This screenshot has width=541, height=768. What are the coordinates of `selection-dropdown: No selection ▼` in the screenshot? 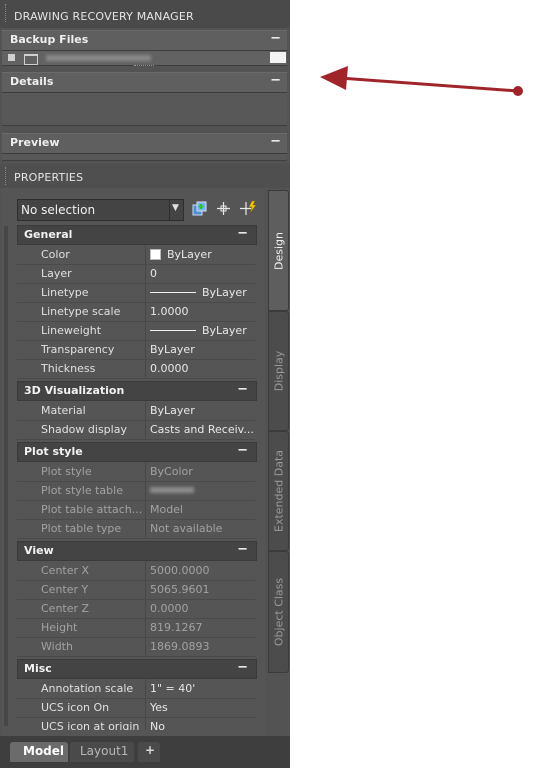 It's located at (100, 210).